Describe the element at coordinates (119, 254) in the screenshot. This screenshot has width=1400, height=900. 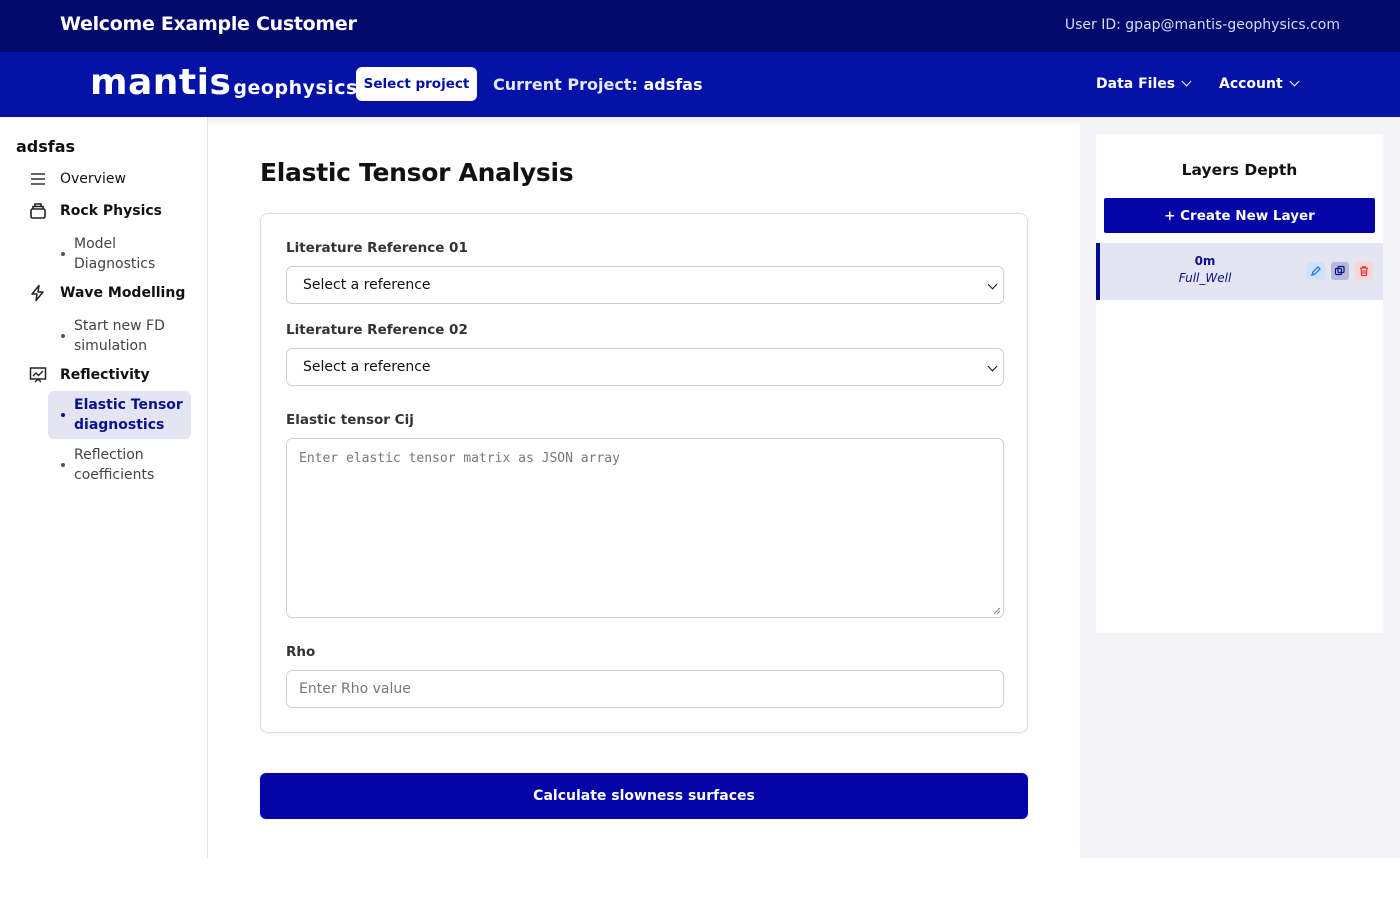
I see `sidebar-subitem-model-diagnostics: Model Diagnostics` at that location.